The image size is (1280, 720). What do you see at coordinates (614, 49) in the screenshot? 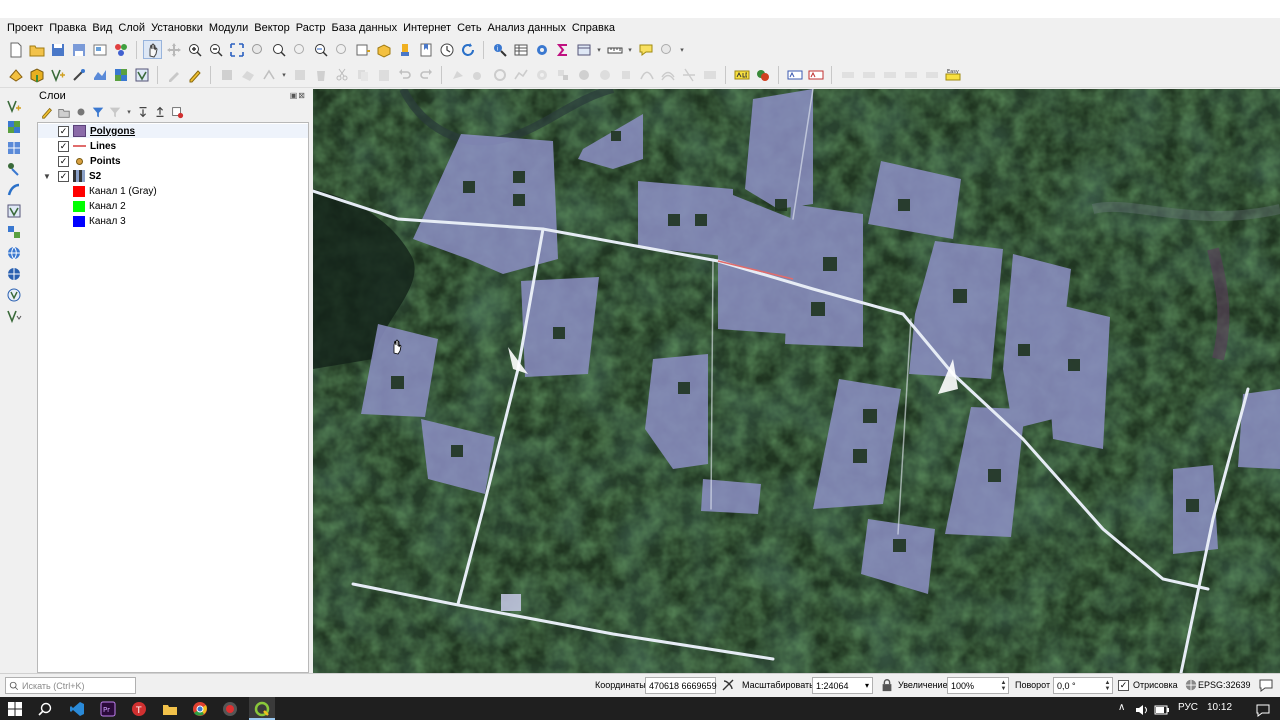
I see `measure-ruler-icon` at bounding box center [614, 49].